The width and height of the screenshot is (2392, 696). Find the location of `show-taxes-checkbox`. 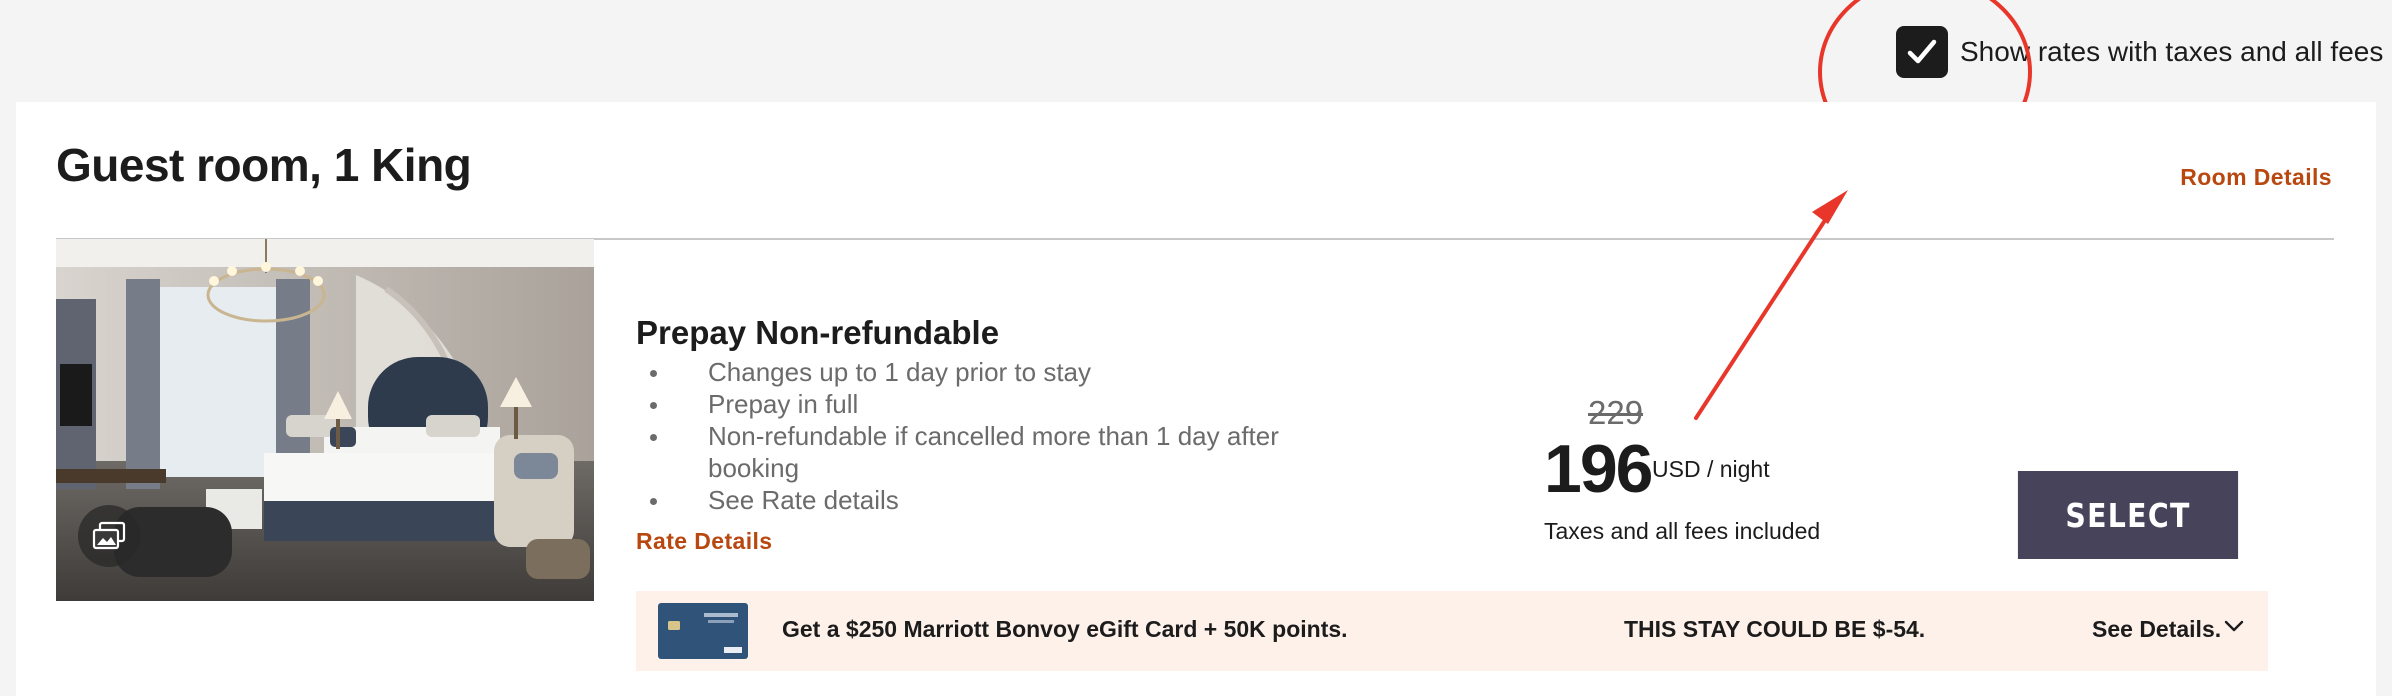

show-taxes-checkbox is located at coordinates (1922, 52).